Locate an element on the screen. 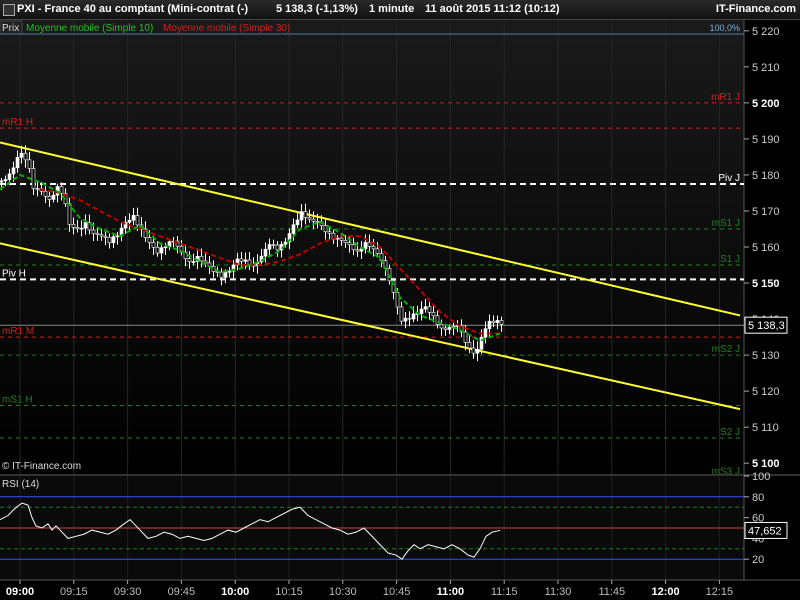  level-label: S2 J is located at coordinates (730, 432).